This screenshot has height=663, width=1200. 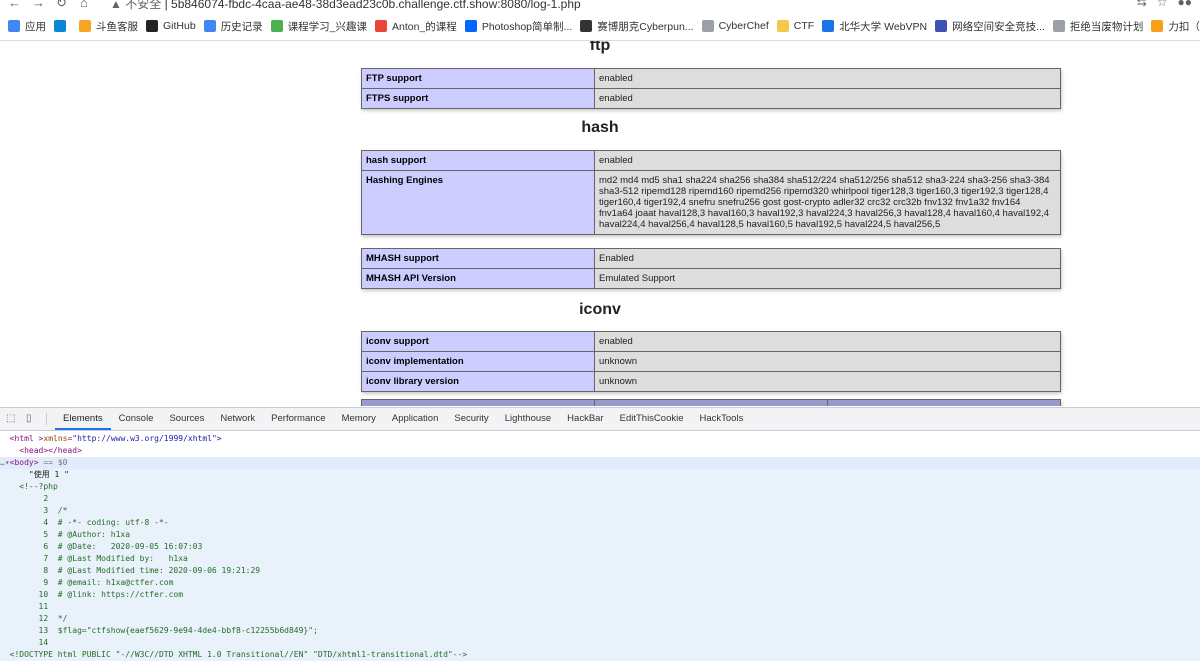 I want to click on bookmark-label: 应用, so click(x=35, y=26).